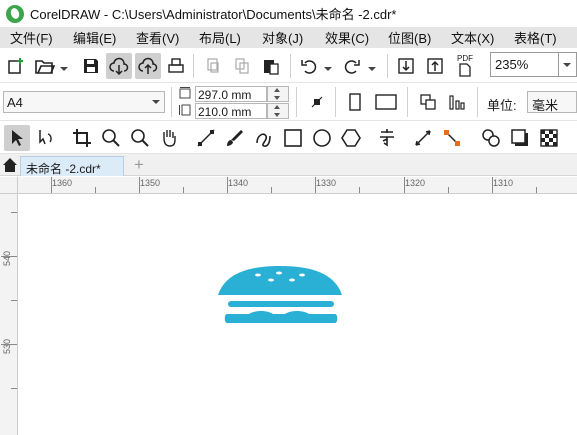 The width and height of the screenshot is (577, 435). What do you see at coordinates (10, 165) in the screenshot?
I see `home-tab-icon` at bounding box center [10, 165].